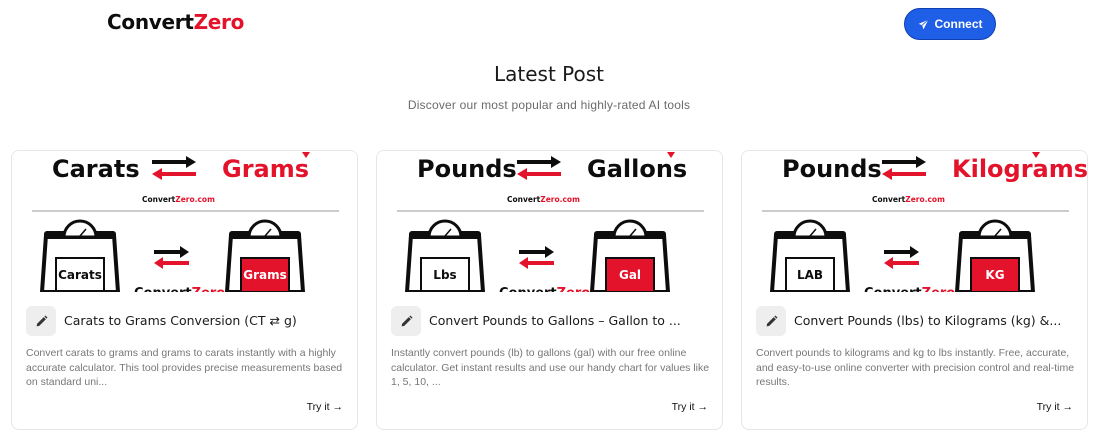  Describe the element at coordinates (265, 275) in the screenshot. I see `right-scale-label: Grams` at that location.